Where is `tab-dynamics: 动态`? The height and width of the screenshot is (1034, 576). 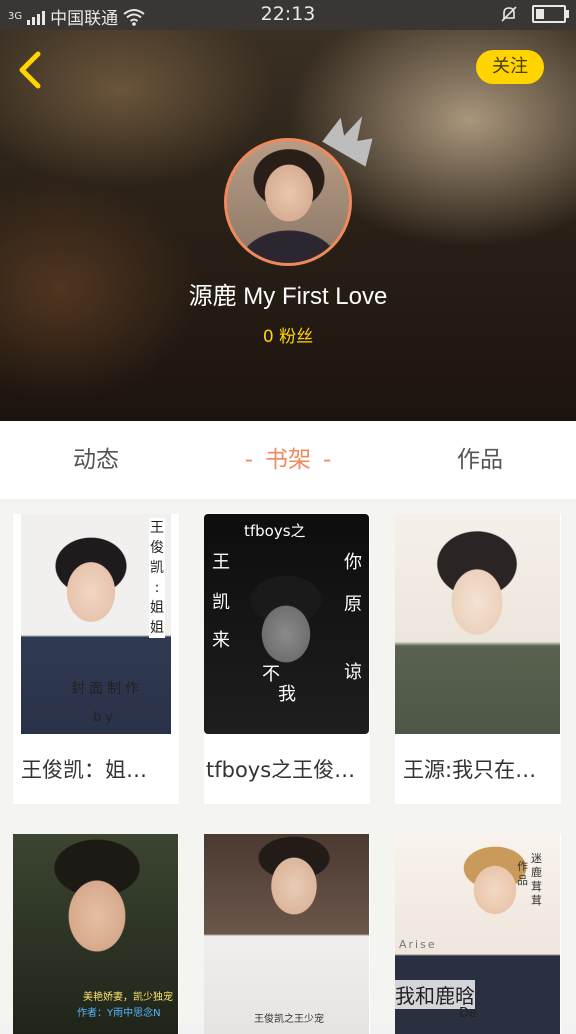
tab-dynamics: 动态 is located at coordinates (96, 460).